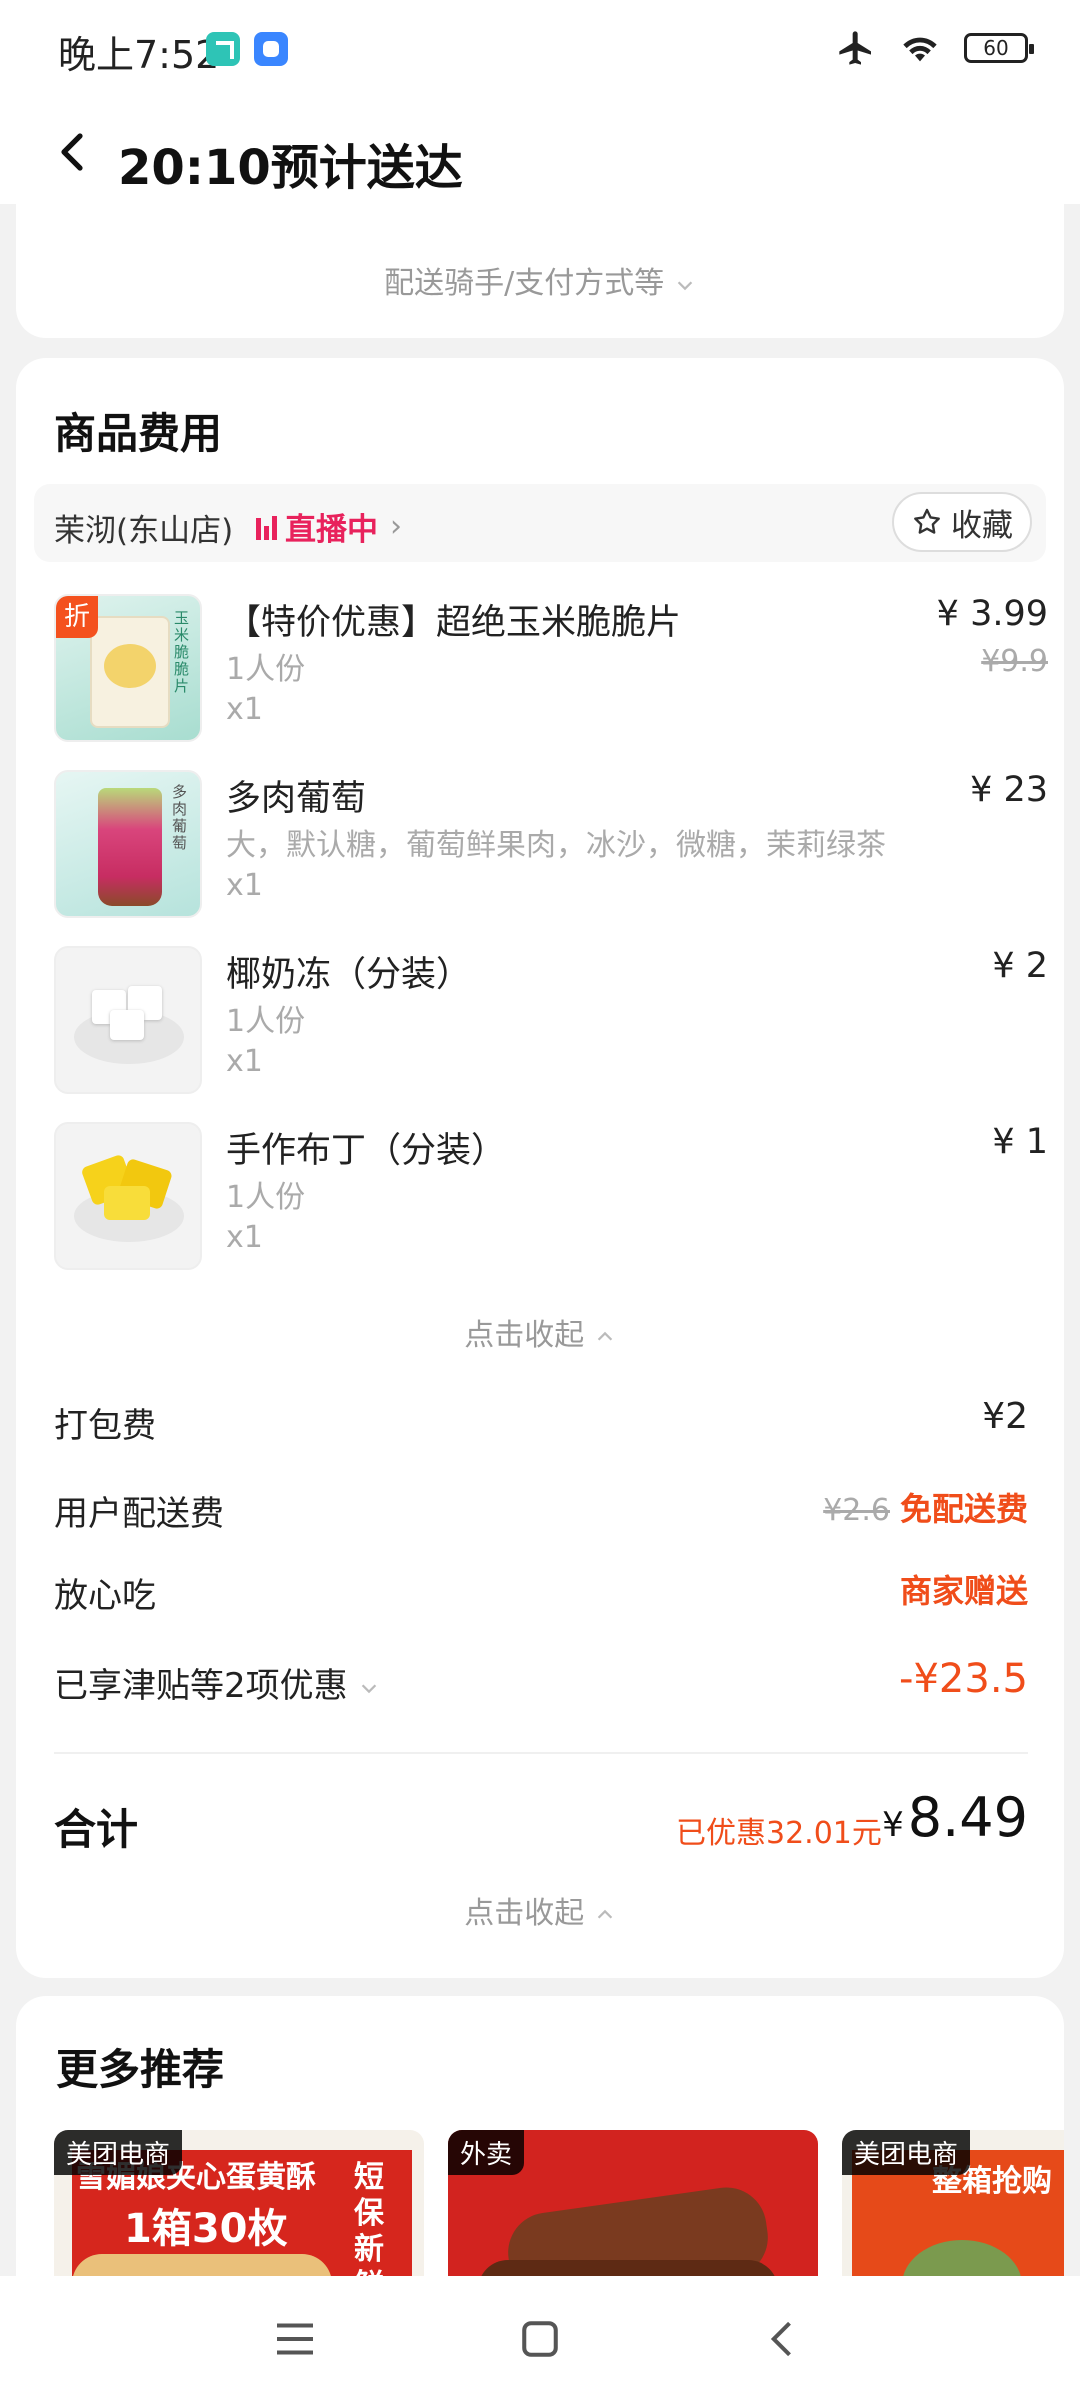  I want to click on delivery-info-card: 配送骑手/支付方式等, so click(540, 271).